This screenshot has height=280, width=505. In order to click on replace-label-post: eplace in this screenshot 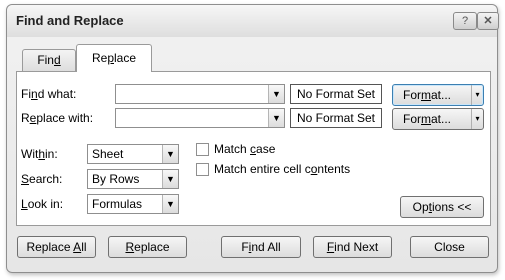, I will do `click(152, 247)`.